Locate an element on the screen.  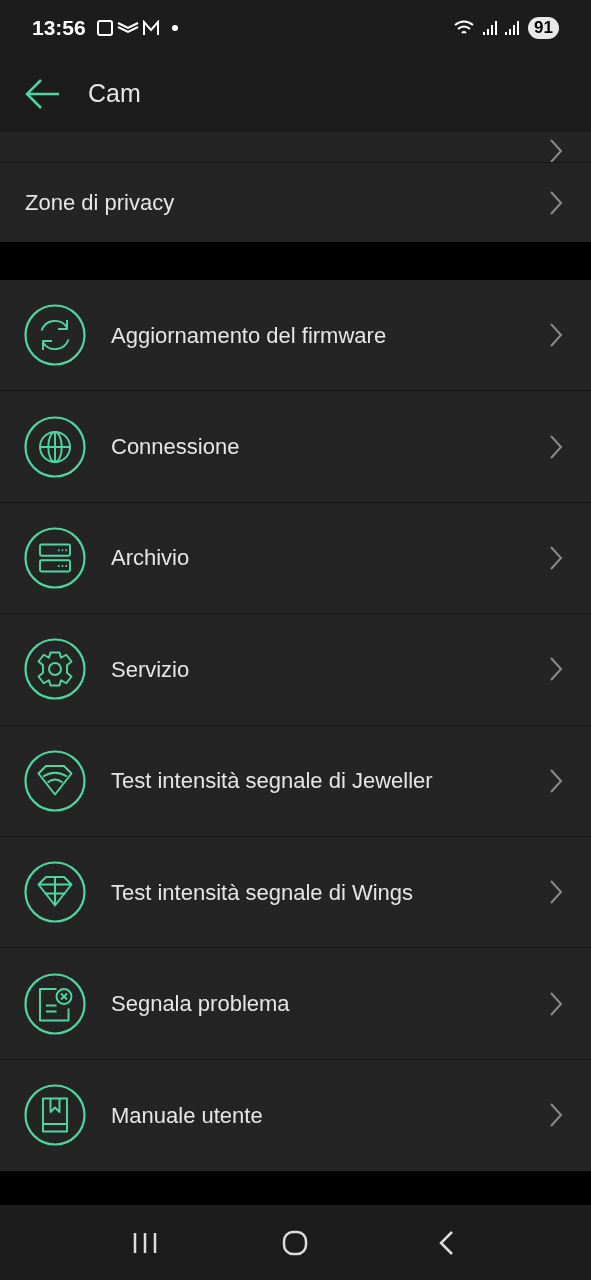
sync-icon is located at coordinates (55, 335).